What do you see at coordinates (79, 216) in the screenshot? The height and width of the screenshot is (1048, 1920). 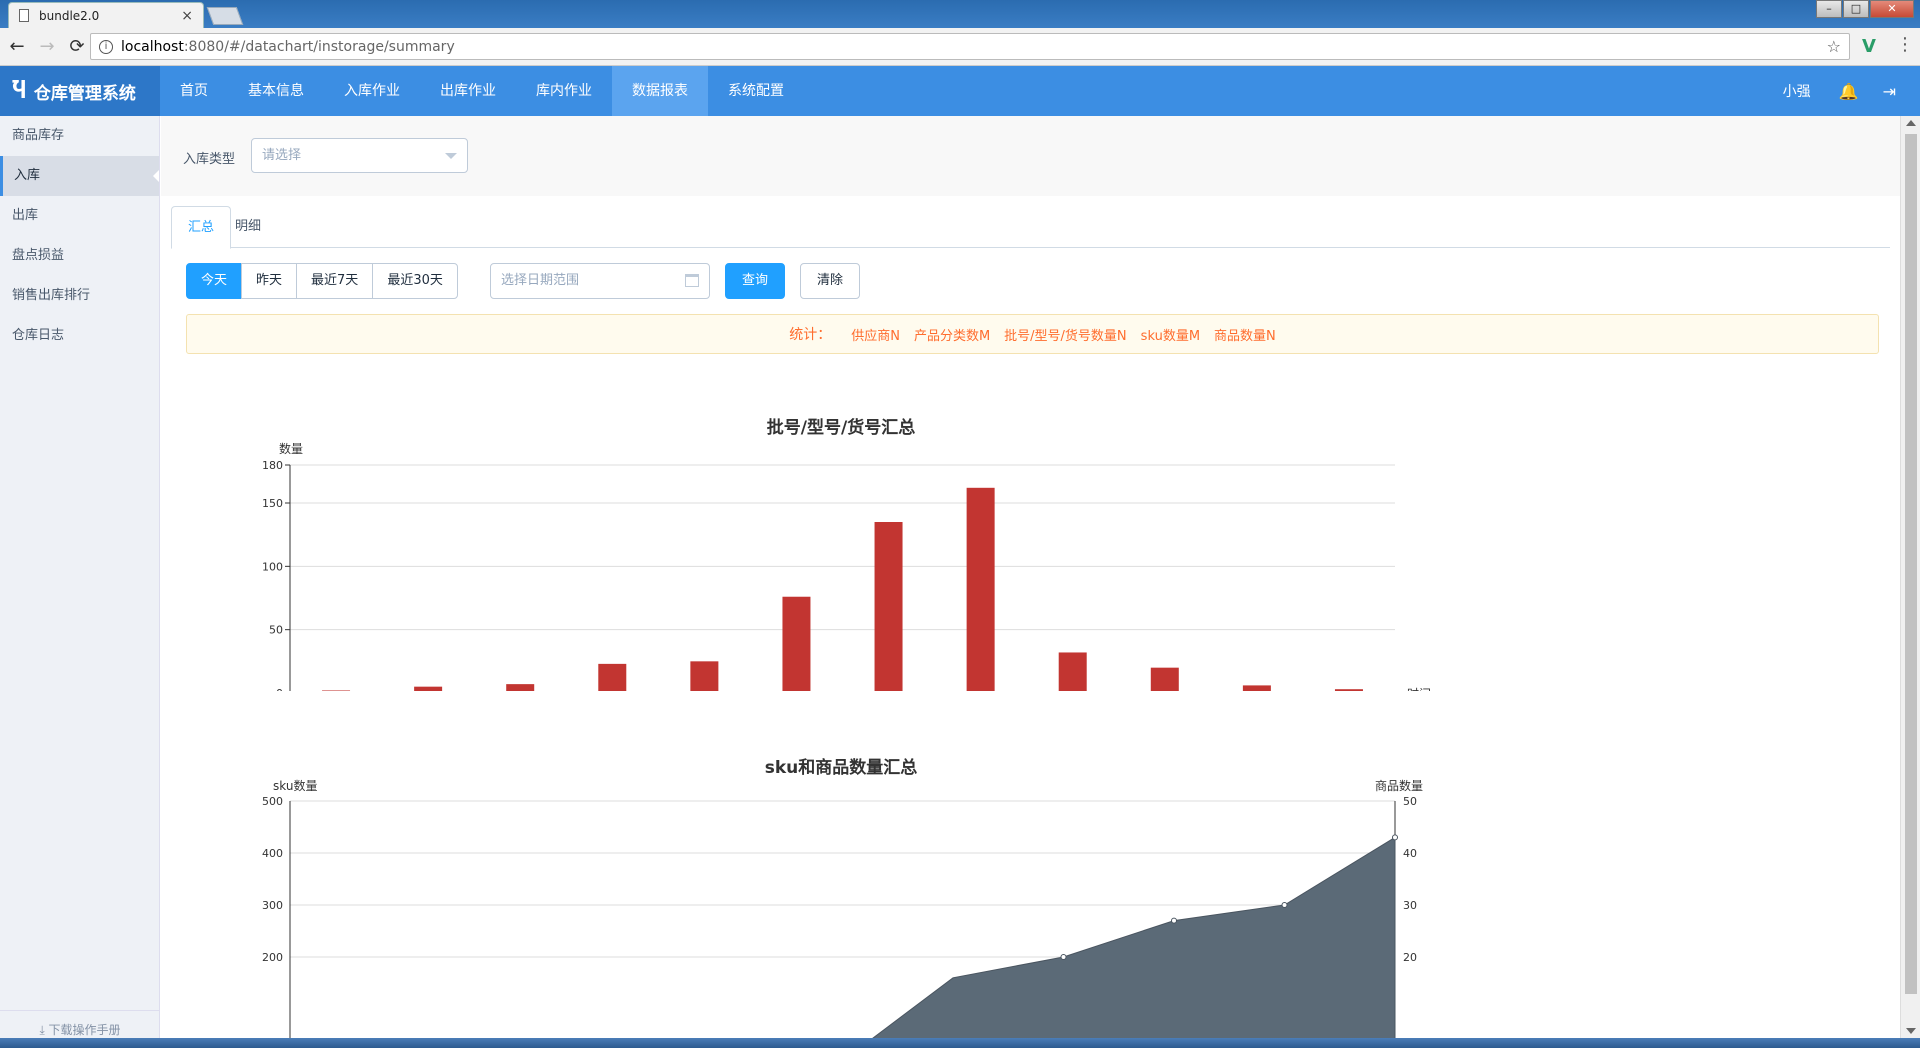 I see `sidebar-item: 出库` at bounding box center [79, 216].